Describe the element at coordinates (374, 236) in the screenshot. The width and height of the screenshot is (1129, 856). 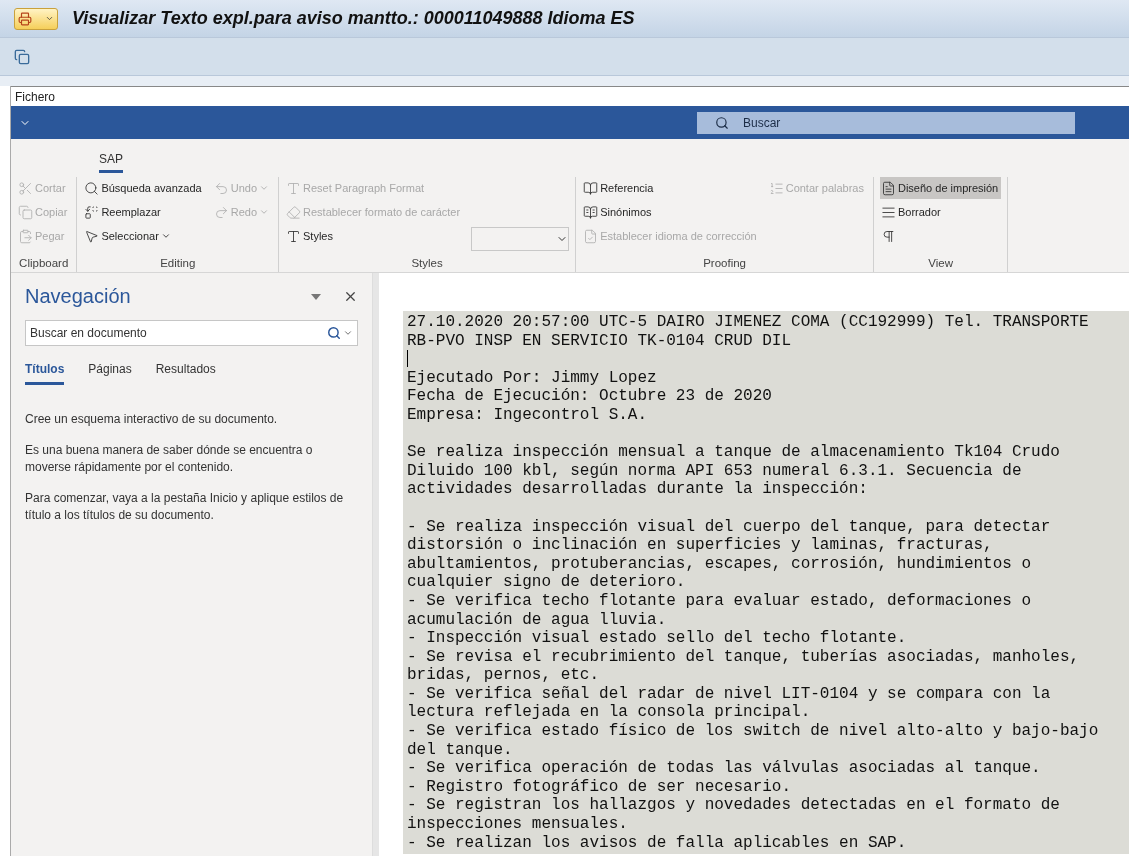
I see `ribbon-button: Styles` at that location.